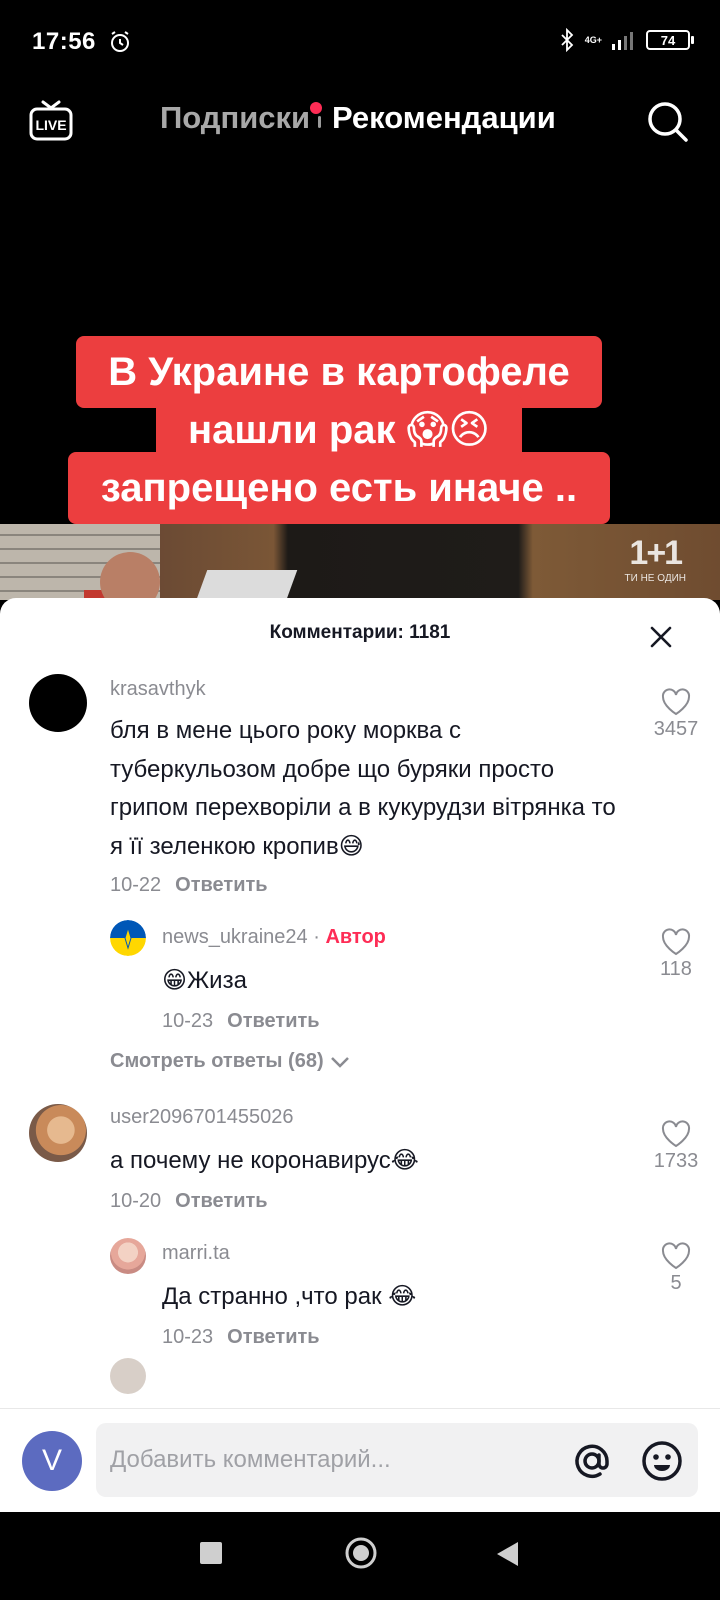 The height and width of the screenshot is (1600, 720). I want to click on like-count: 118, so click(676, 969).